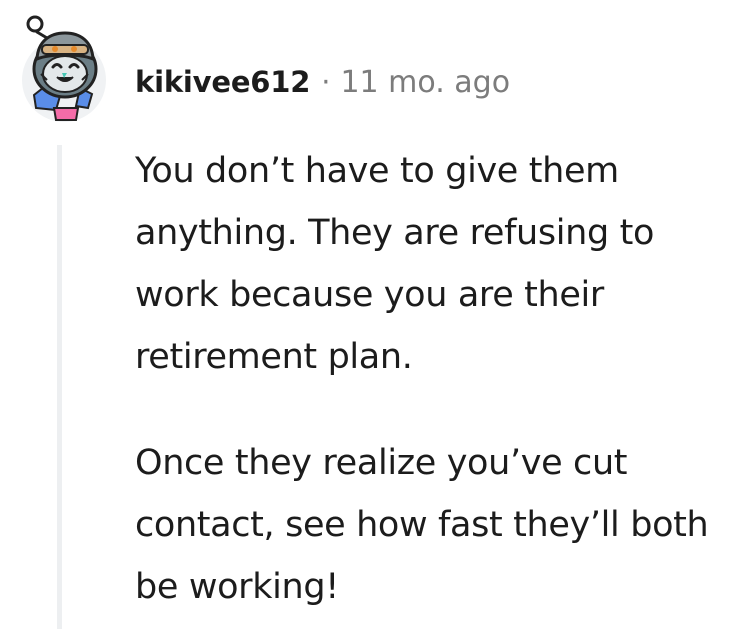  What do you see at coordinates (425, 82) in the screenshot?
I see `timestamp: 11 mo. ago` at bounding box center [425, 82].